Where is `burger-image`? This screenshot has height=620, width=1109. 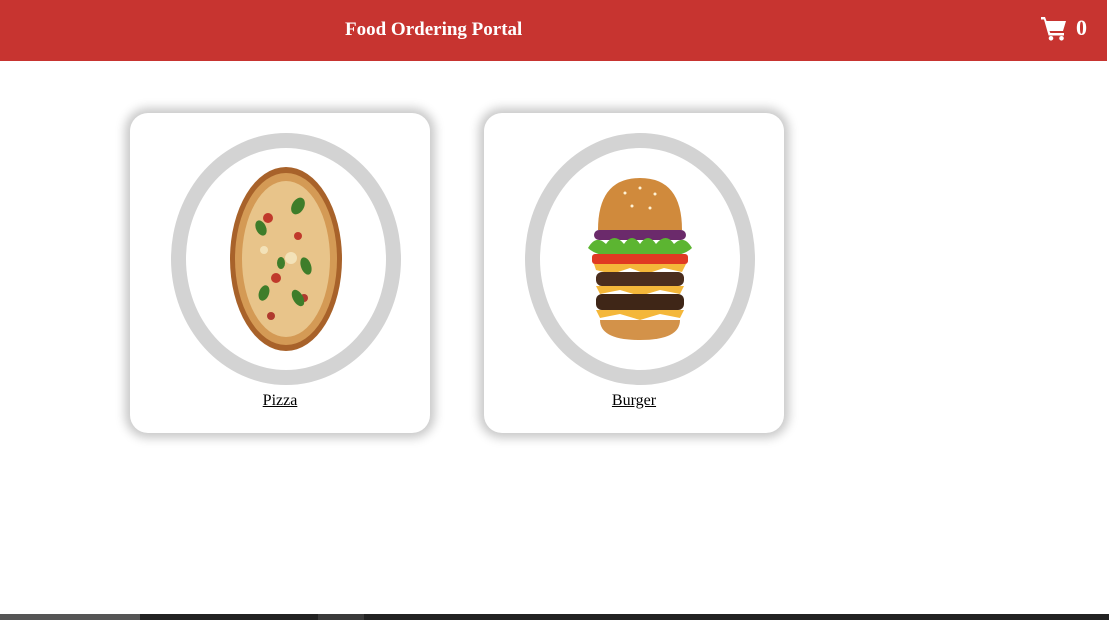
burger-image is located at coordinates (640, 259).